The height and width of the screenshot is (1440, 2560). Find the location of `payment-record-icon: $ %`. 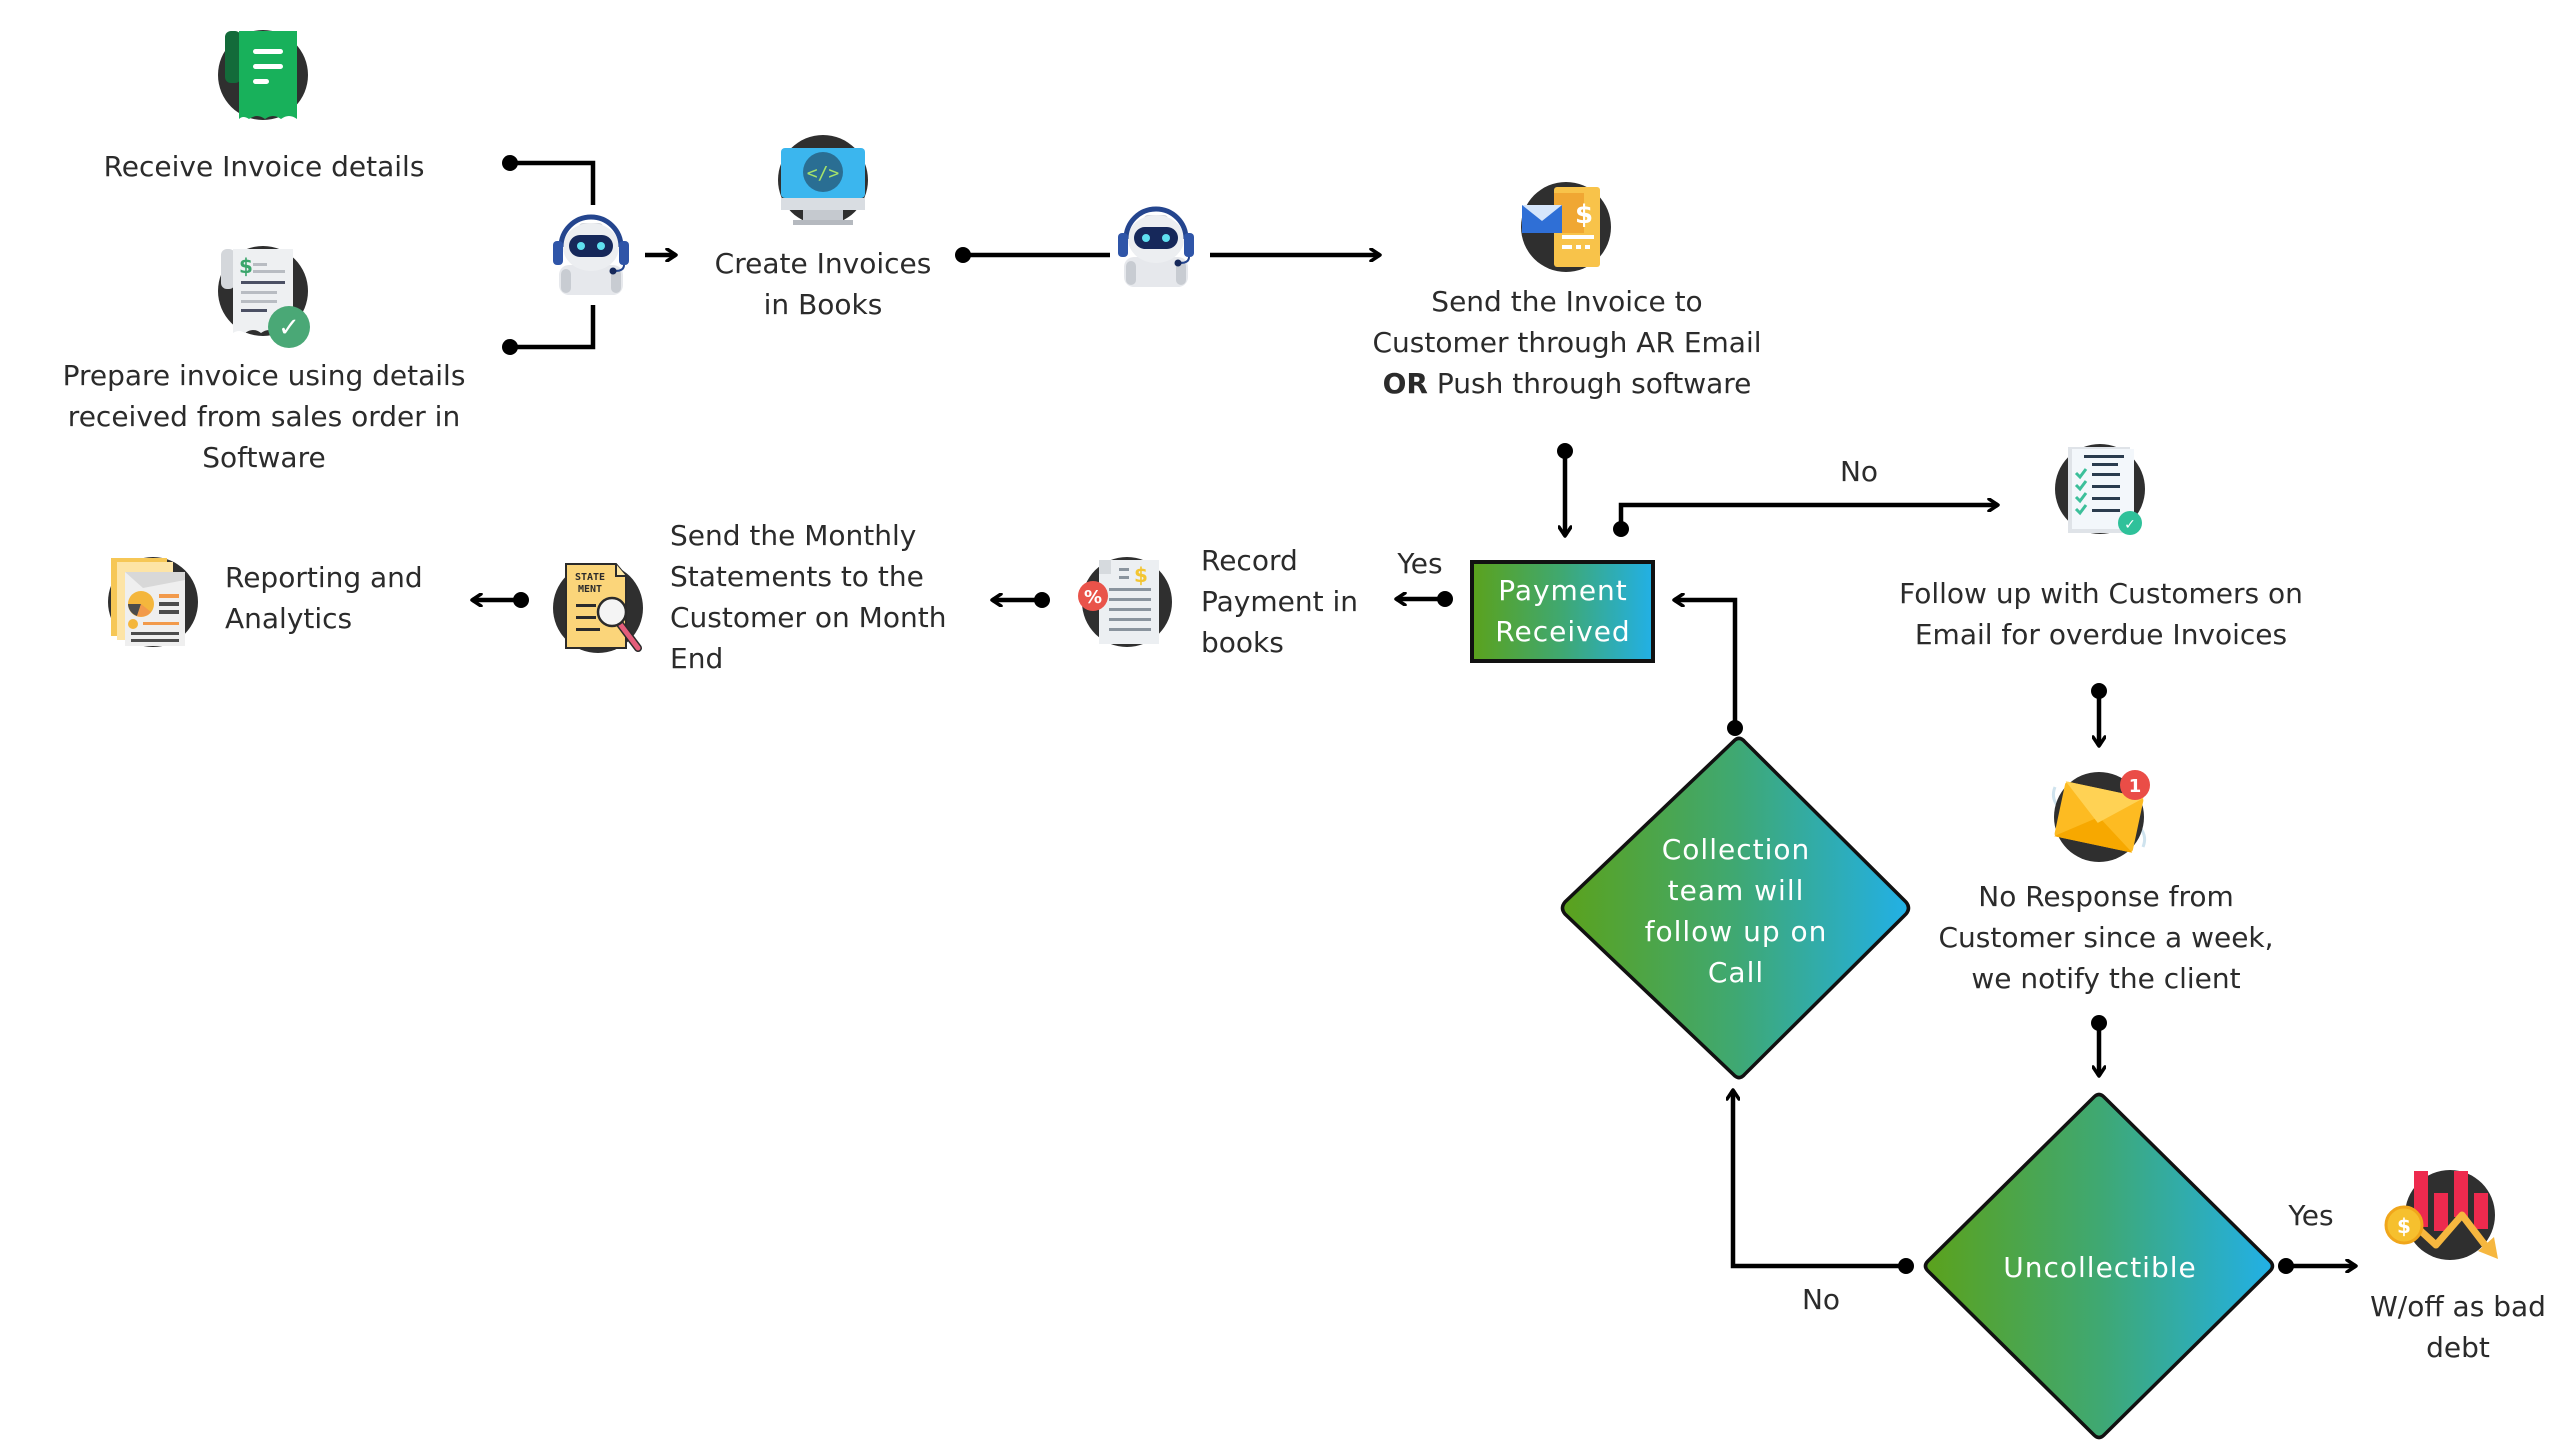

payment-record-icon: $ % is located at coordinates (1125, 602).